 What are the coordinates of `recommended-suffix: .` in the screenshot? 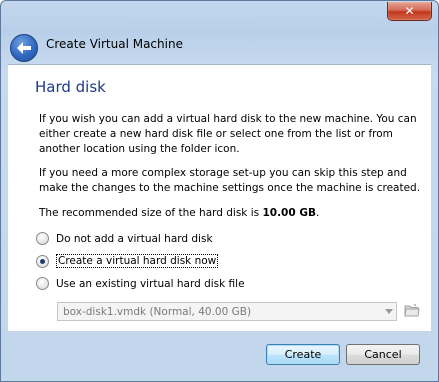 It's located at (317, 213).